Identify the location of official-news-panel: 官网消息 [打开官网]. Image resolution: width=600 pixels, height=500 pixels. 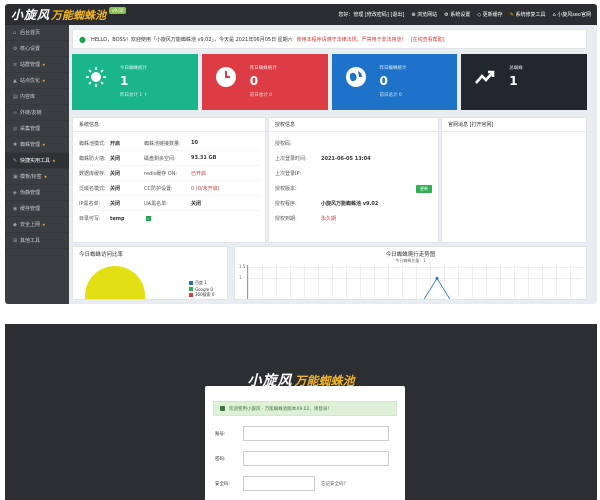
(514, 180).